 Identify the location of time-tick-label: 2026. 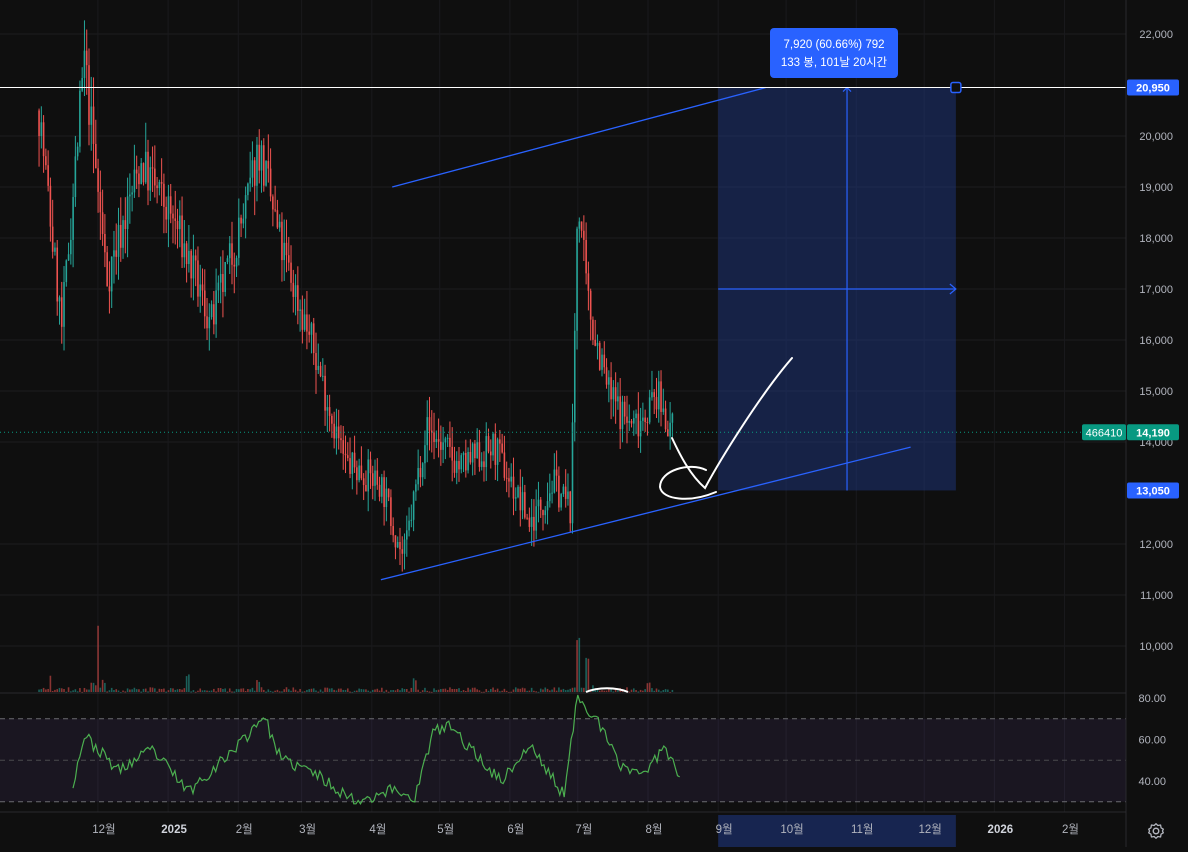
(1001, 830).